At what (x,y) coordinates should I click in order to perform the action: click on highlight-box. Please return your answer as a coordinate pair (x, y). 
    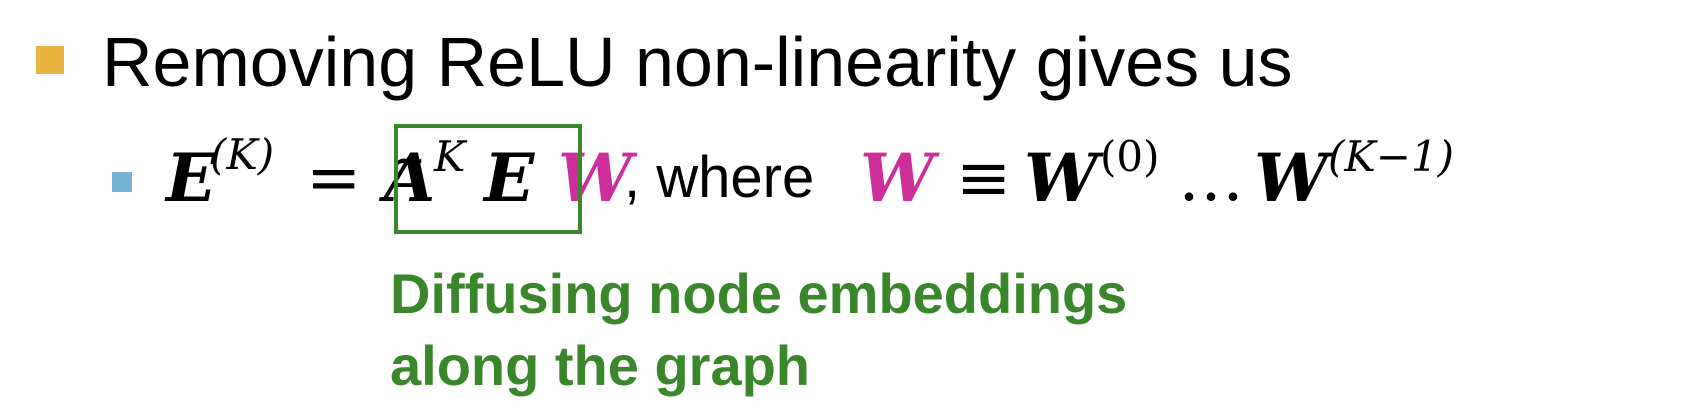
    Looking at the image, I should click on (488, 179).